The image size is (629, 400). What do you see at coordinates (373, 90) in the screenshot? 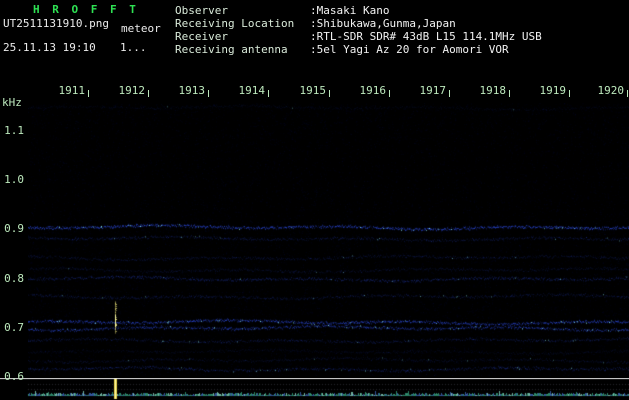
I see `x-tick-label: 1916` at bounding box center [373, 90].